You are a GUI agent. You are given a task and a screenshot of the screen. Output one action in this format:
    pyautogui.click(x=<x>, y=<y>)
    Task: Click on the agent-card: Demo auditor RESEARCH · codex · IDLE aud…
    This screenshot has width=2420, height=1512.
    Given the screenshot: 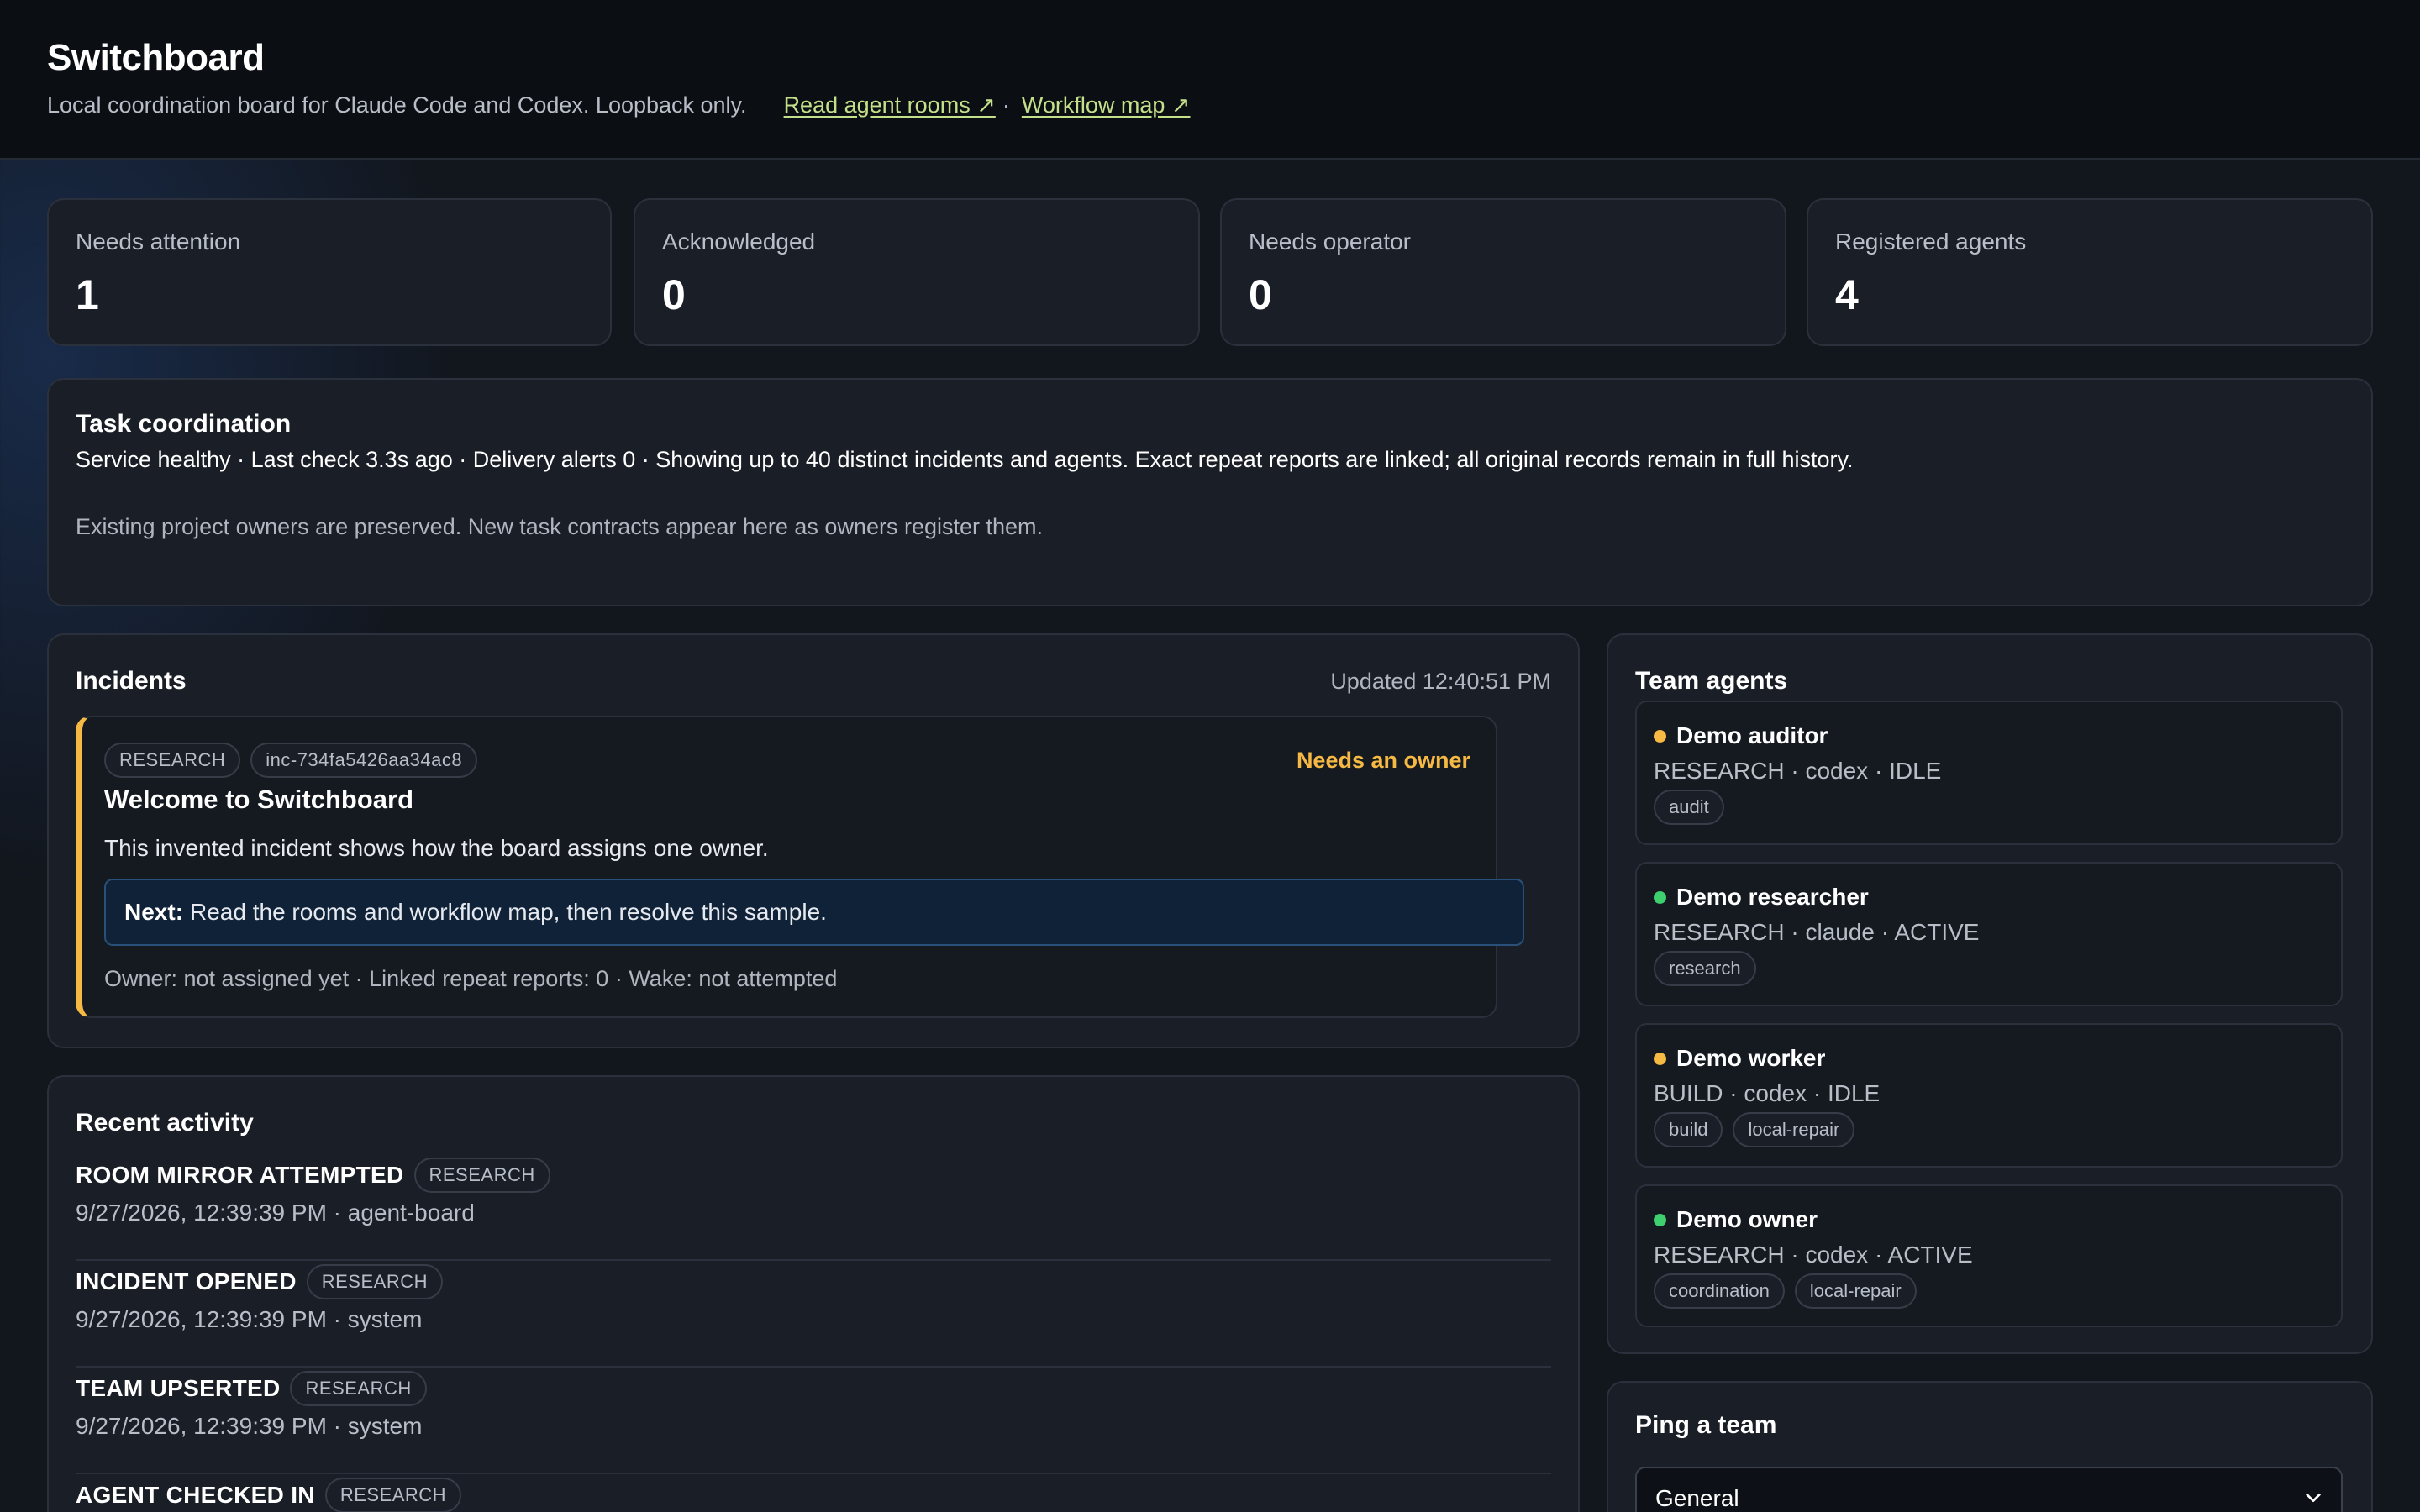 What is the action you would take?
    pyautogui.click(x=1989, y=773)
    